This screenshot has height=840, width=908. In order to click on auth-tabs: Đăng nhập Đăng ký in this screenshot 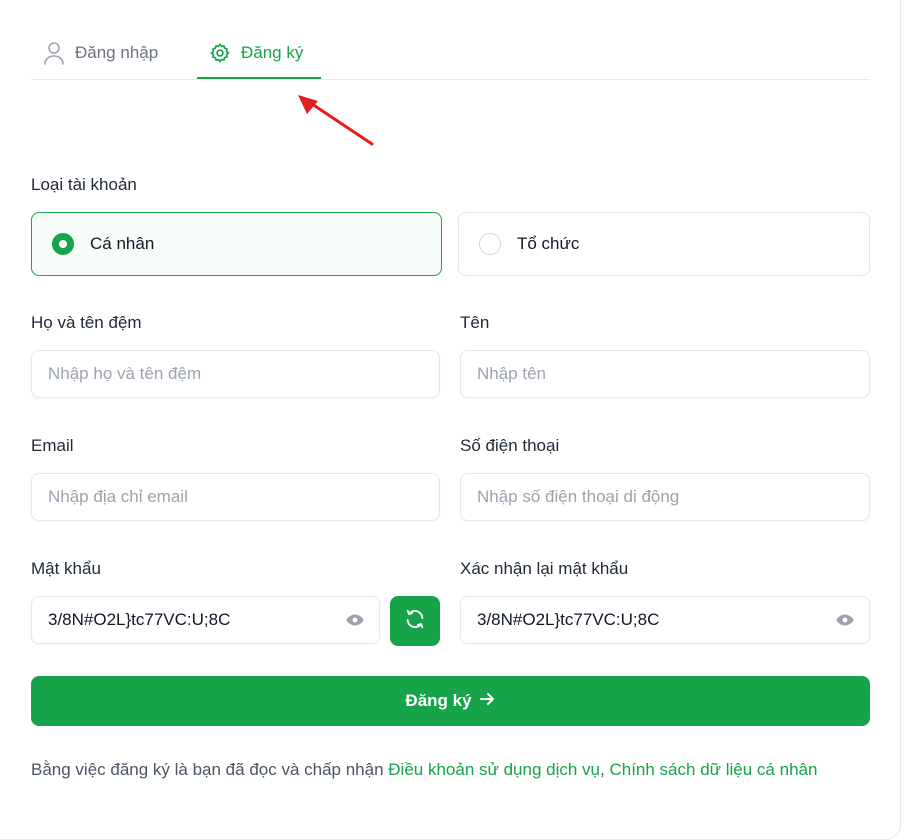, I will do `click(450, 54)`.